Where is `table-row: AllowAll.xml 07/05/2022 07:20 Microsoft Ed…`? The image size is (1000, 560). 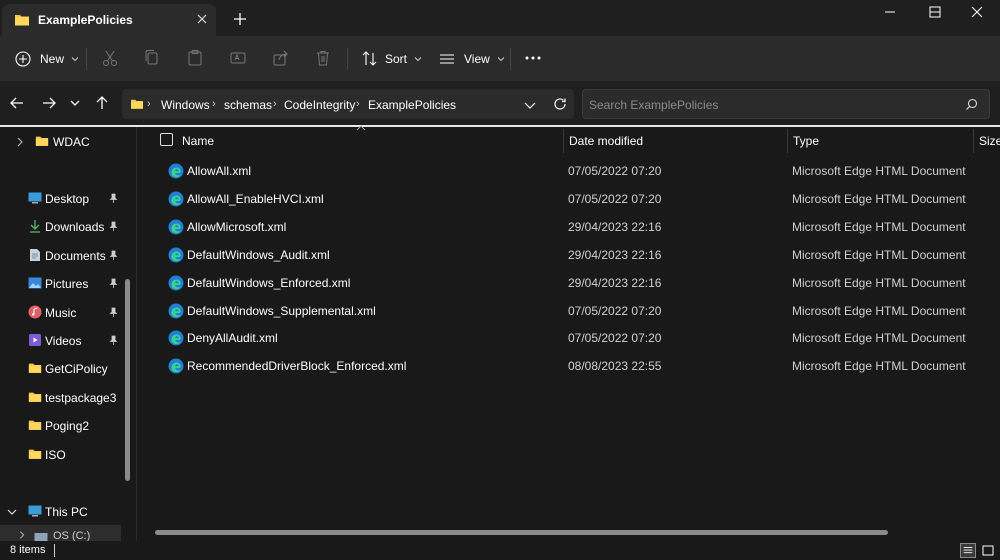 table-row: AllowAll.xml 07/05/2022 07:20 Microsoft Ed… is located at coordinates (577, 171).